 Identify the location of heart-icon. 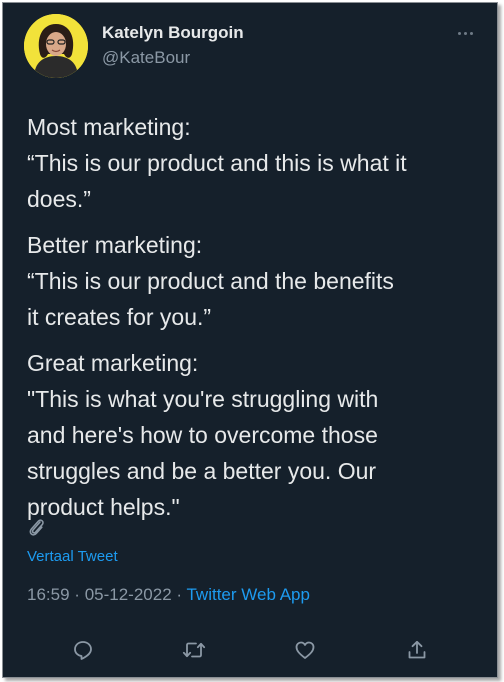
(305, 650).